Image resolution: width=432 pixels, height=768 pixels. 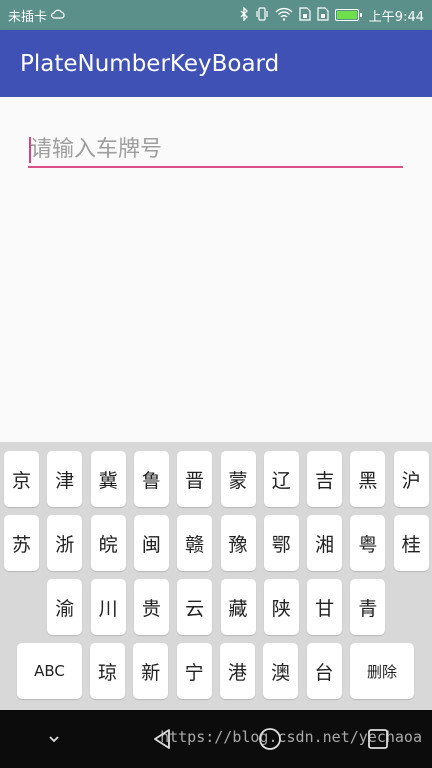 What do you see at coordinates (244, 14) in the screenshot?
I see `bluetooth-icon` at bounding box center [244, 14].